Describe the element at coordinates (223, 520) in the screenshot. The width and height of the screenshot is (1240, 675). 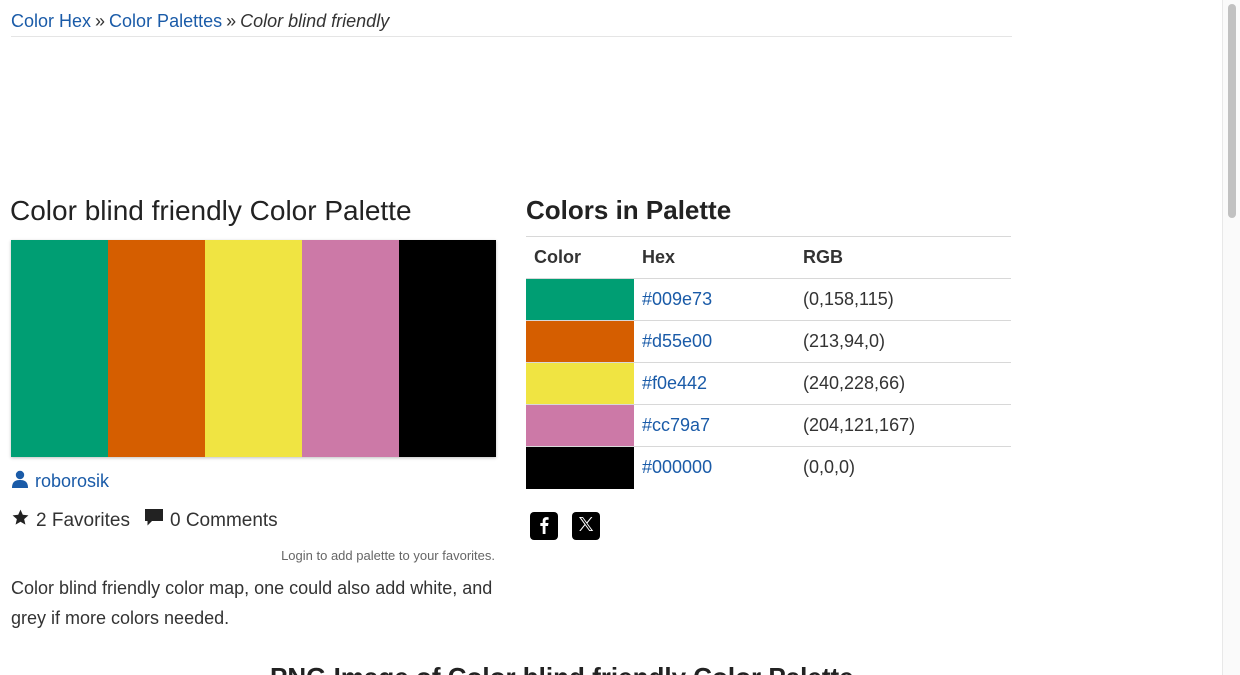
I see `comments-count: 0 Comments` at that location.